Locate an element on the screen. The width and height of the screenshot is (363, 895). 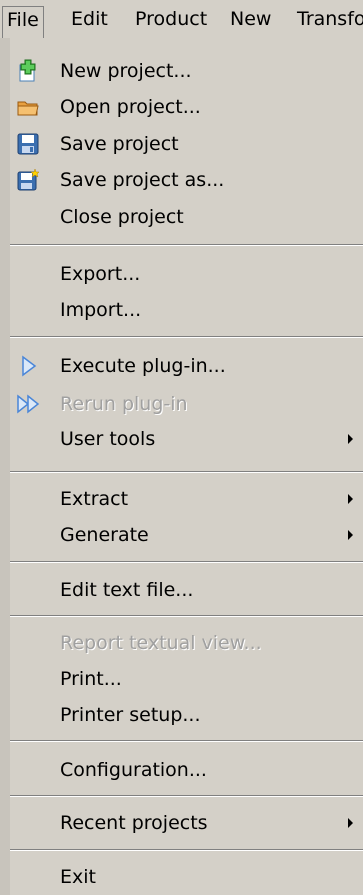
folder-icon is located at coordinates (28, 107).